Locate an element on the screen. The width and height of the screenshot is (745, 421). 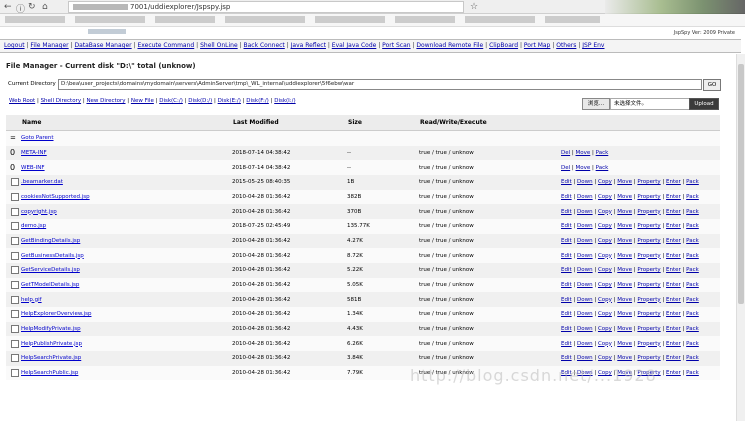
upload-button: Upload is located at coordinates (704, 104).